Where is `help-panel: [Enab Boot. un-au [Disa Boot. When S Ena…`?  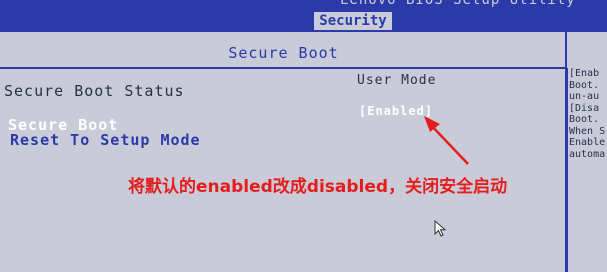
help-panel: [Enab Boot. un-au [Disa Boot. When S Ena… is located at coordinates (587, 151).